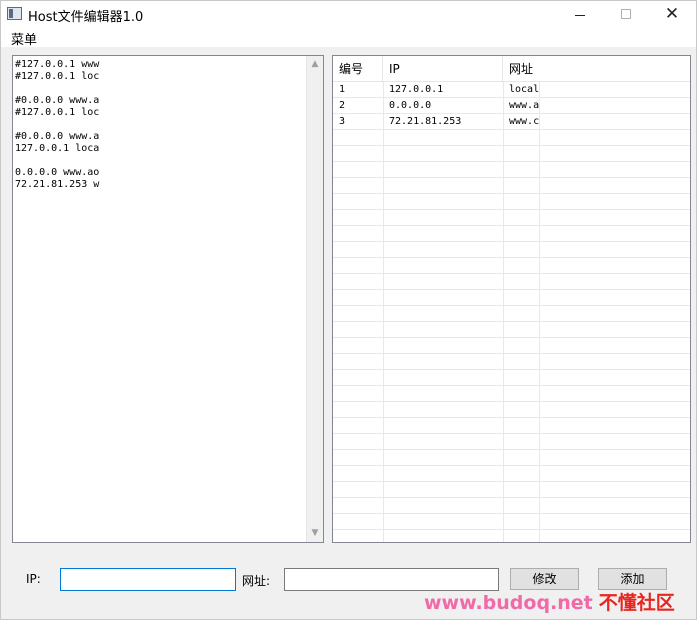  I want to click on row-url-cell: www.a, so click(524, 105).